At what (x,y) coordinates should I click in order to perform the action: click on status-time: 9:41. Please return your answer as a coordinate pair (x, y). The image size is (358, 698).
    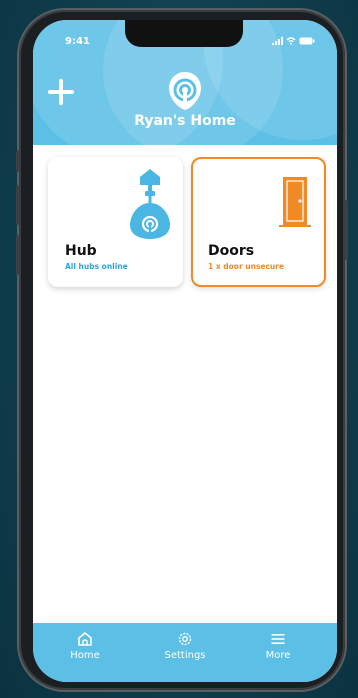
    Looking at the image, I should click on (77, 41).